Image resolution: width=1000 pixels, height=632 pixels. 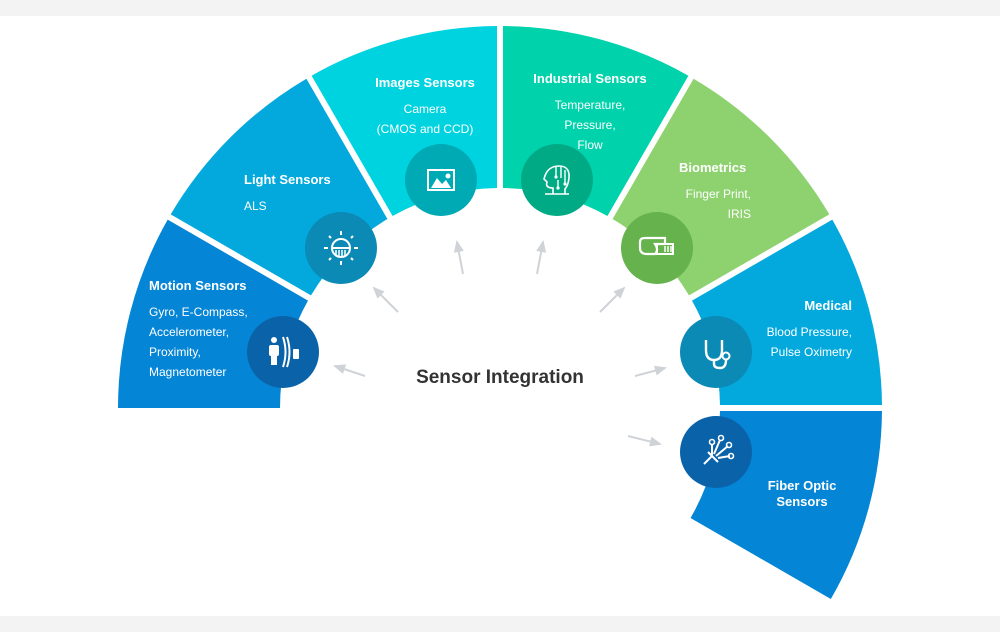 What do you see at coordinates (349, 370) in the screenshot?
I see `arrow-motion` at bounding box center [349, 370].